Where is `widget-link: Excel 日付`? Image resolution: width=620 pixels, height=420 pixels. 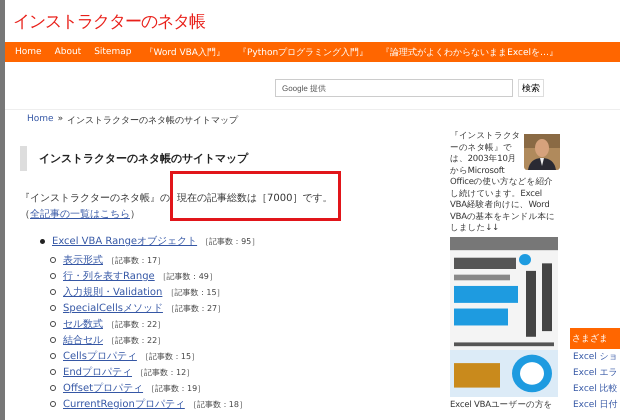 widget-link: Excel 日付 is located at coordinates (595, 405).